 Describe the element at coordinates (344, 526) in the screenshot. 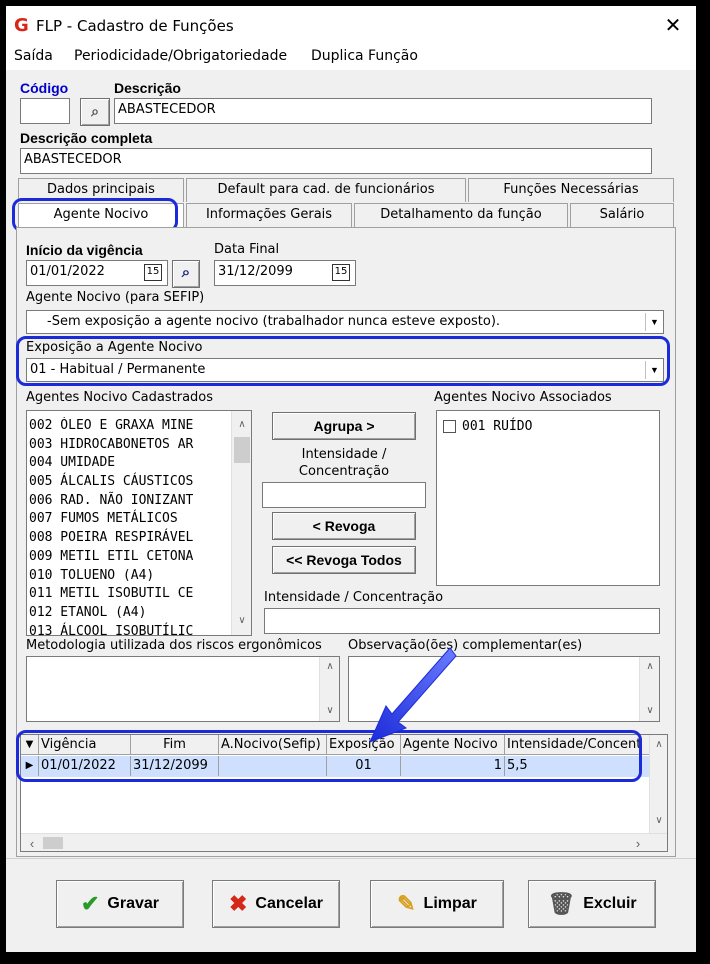

I see `revoga-button: < Revoga` at that location.